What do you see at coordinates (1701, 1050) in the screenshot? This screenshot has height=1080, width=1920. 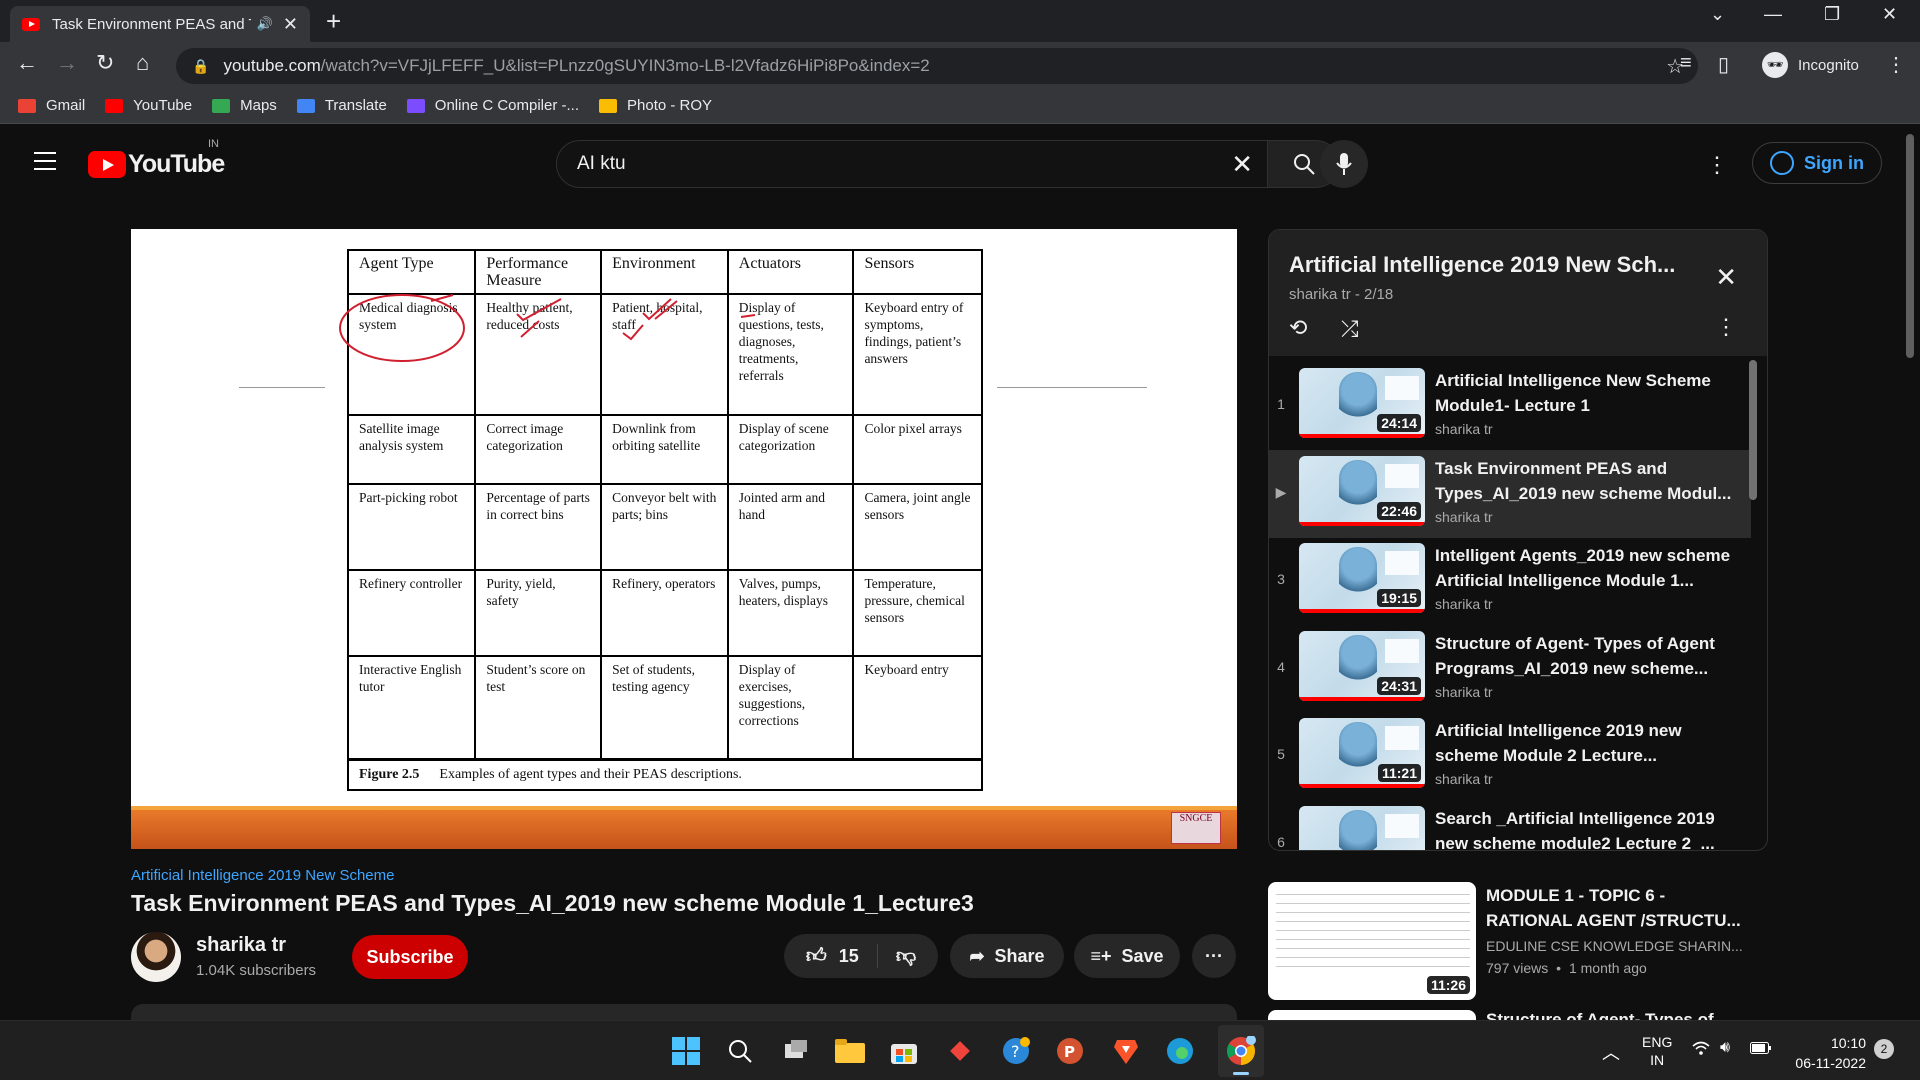 I see `wifi-icon` at bounding box center [1701, 1050].